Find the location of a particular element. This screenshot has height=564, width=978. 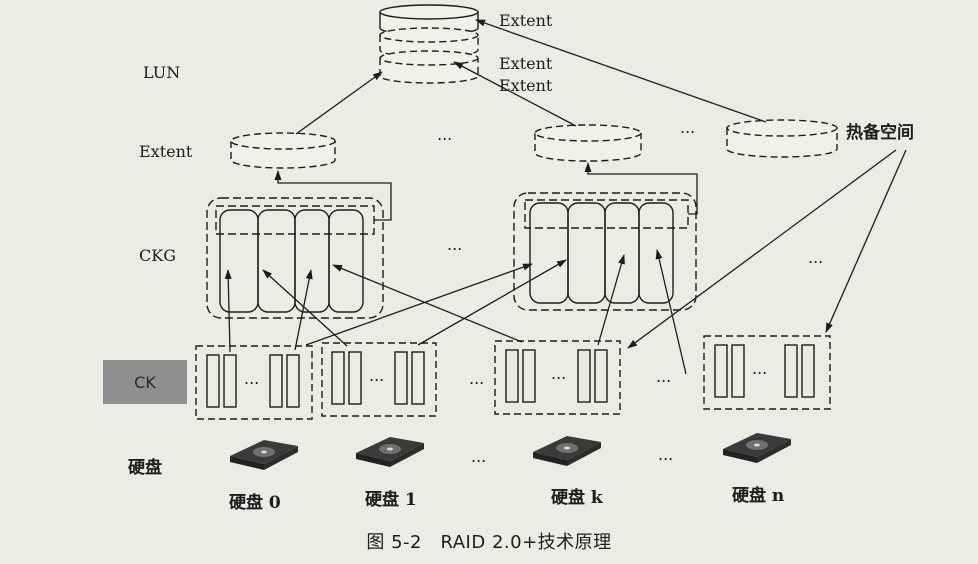

lun-stack is located at coordinates (429, 44).